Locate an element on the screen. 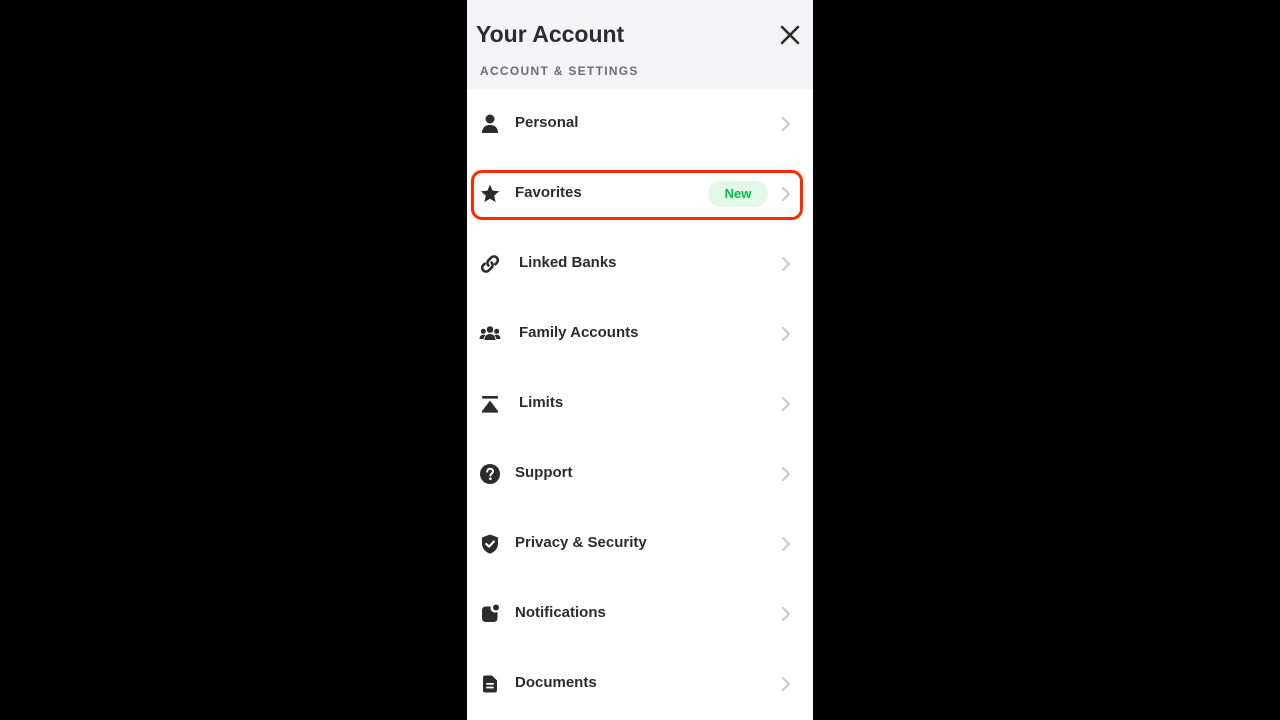 The width and height of the screenshot is (1280, 720). menu-item-personal: Personal is located at coordinates (640, 124).